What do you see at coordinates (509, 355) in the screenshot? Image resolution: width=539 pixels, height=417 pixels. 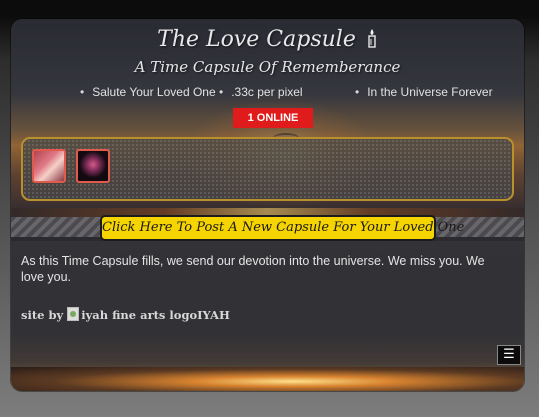 I see `hamburger-menu-button: ☰` at bounding box center [509, 355].